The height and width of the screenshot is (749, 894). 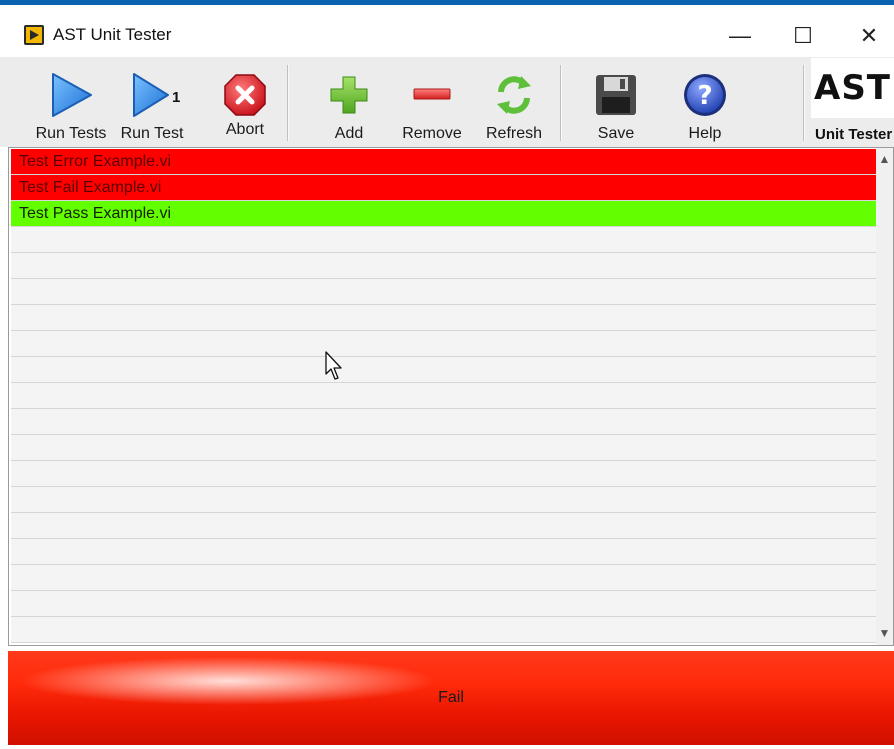 I want to click on scroll-down-icon: ▼, so click(x=884, y=632).